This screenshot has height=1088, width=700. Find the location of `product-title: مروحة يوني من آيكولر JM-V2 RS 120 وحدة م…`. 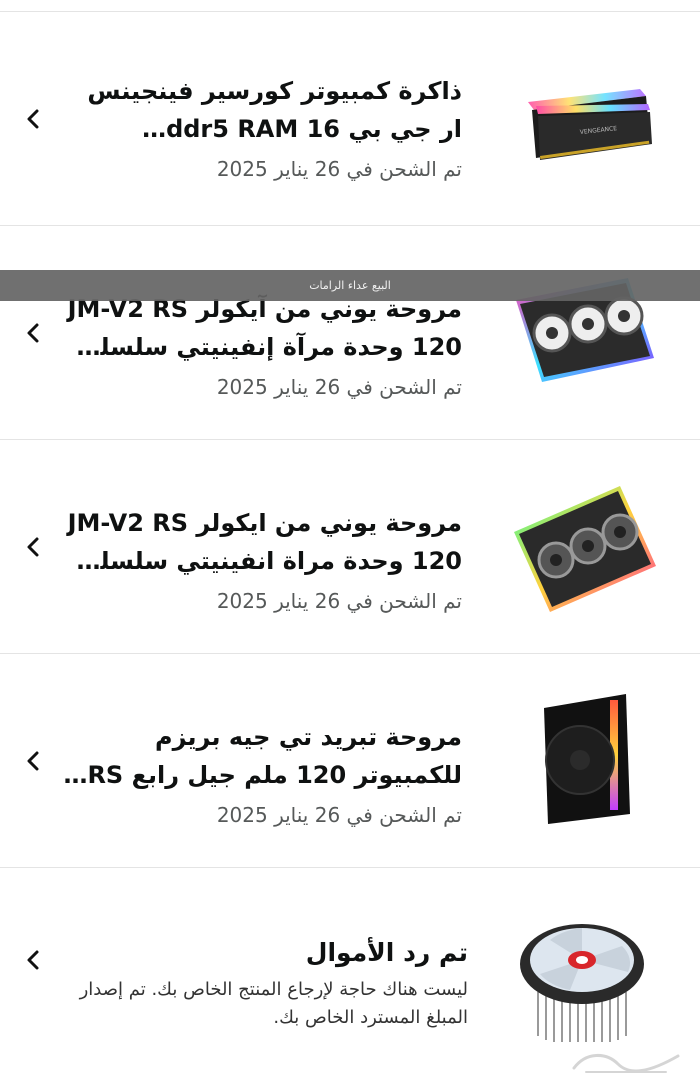

product-title: مروحة يوني من آيكولر JM-V2 RS 120 وحدة م… is located at coordinates (262, 328).